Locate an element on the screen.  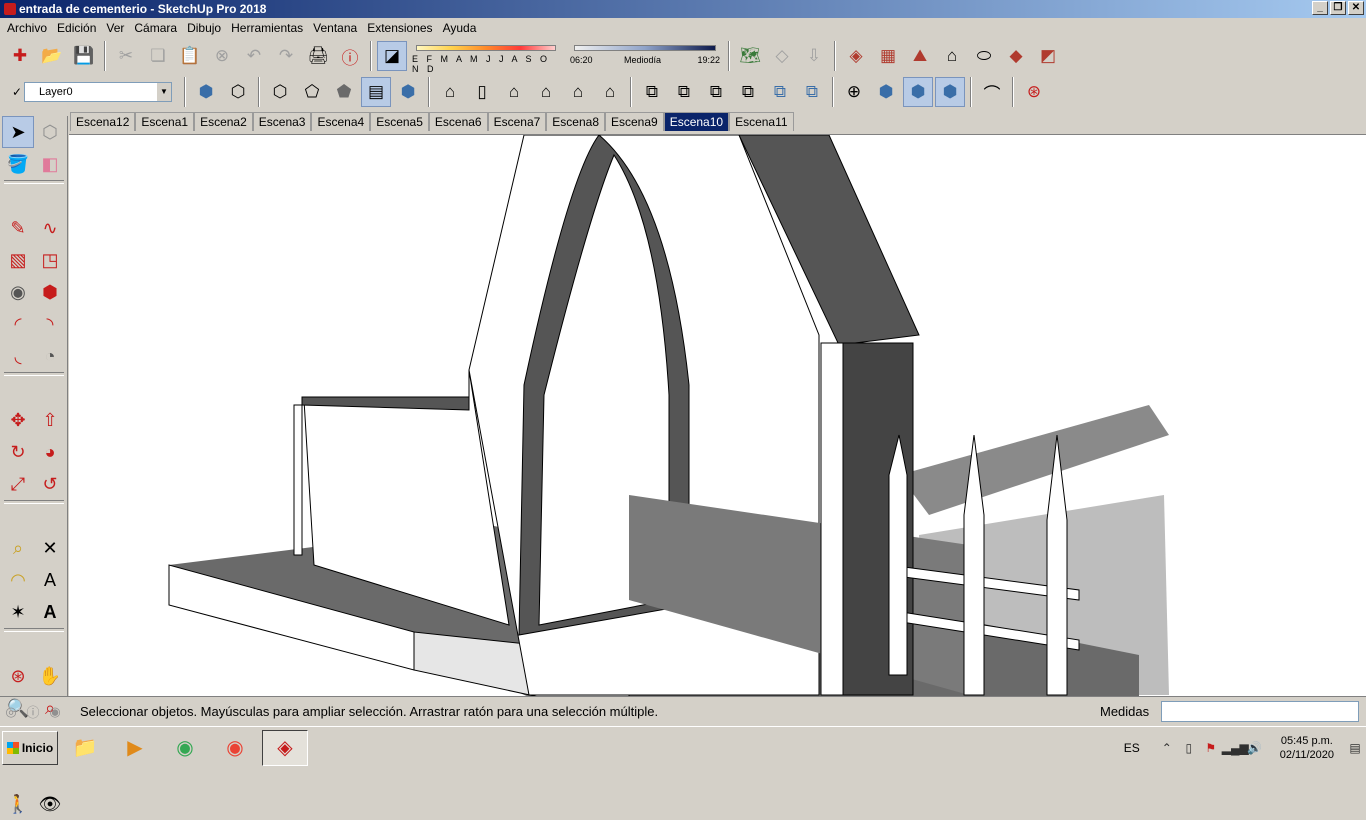
select-icon: ➤ is located at coordinates (18, 132).